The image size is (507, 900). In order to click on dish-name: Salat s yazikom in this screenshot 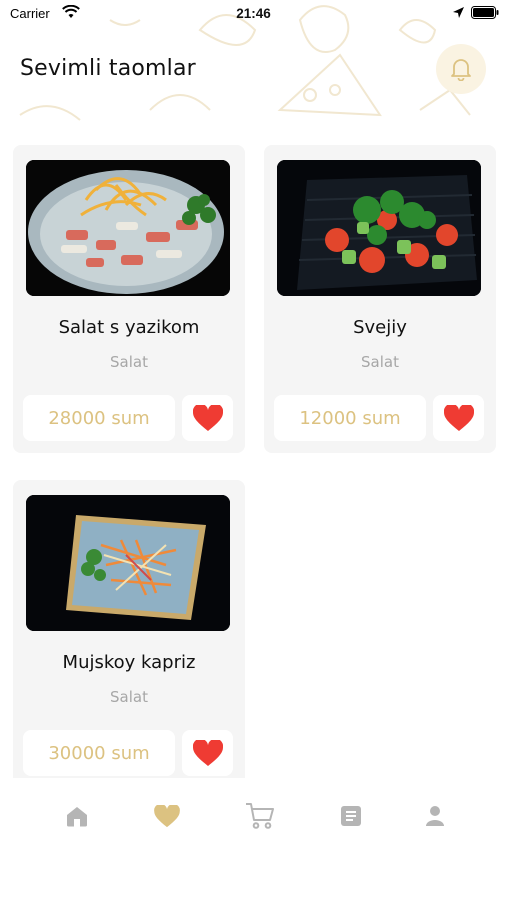, I will do `click(129, 327)`.